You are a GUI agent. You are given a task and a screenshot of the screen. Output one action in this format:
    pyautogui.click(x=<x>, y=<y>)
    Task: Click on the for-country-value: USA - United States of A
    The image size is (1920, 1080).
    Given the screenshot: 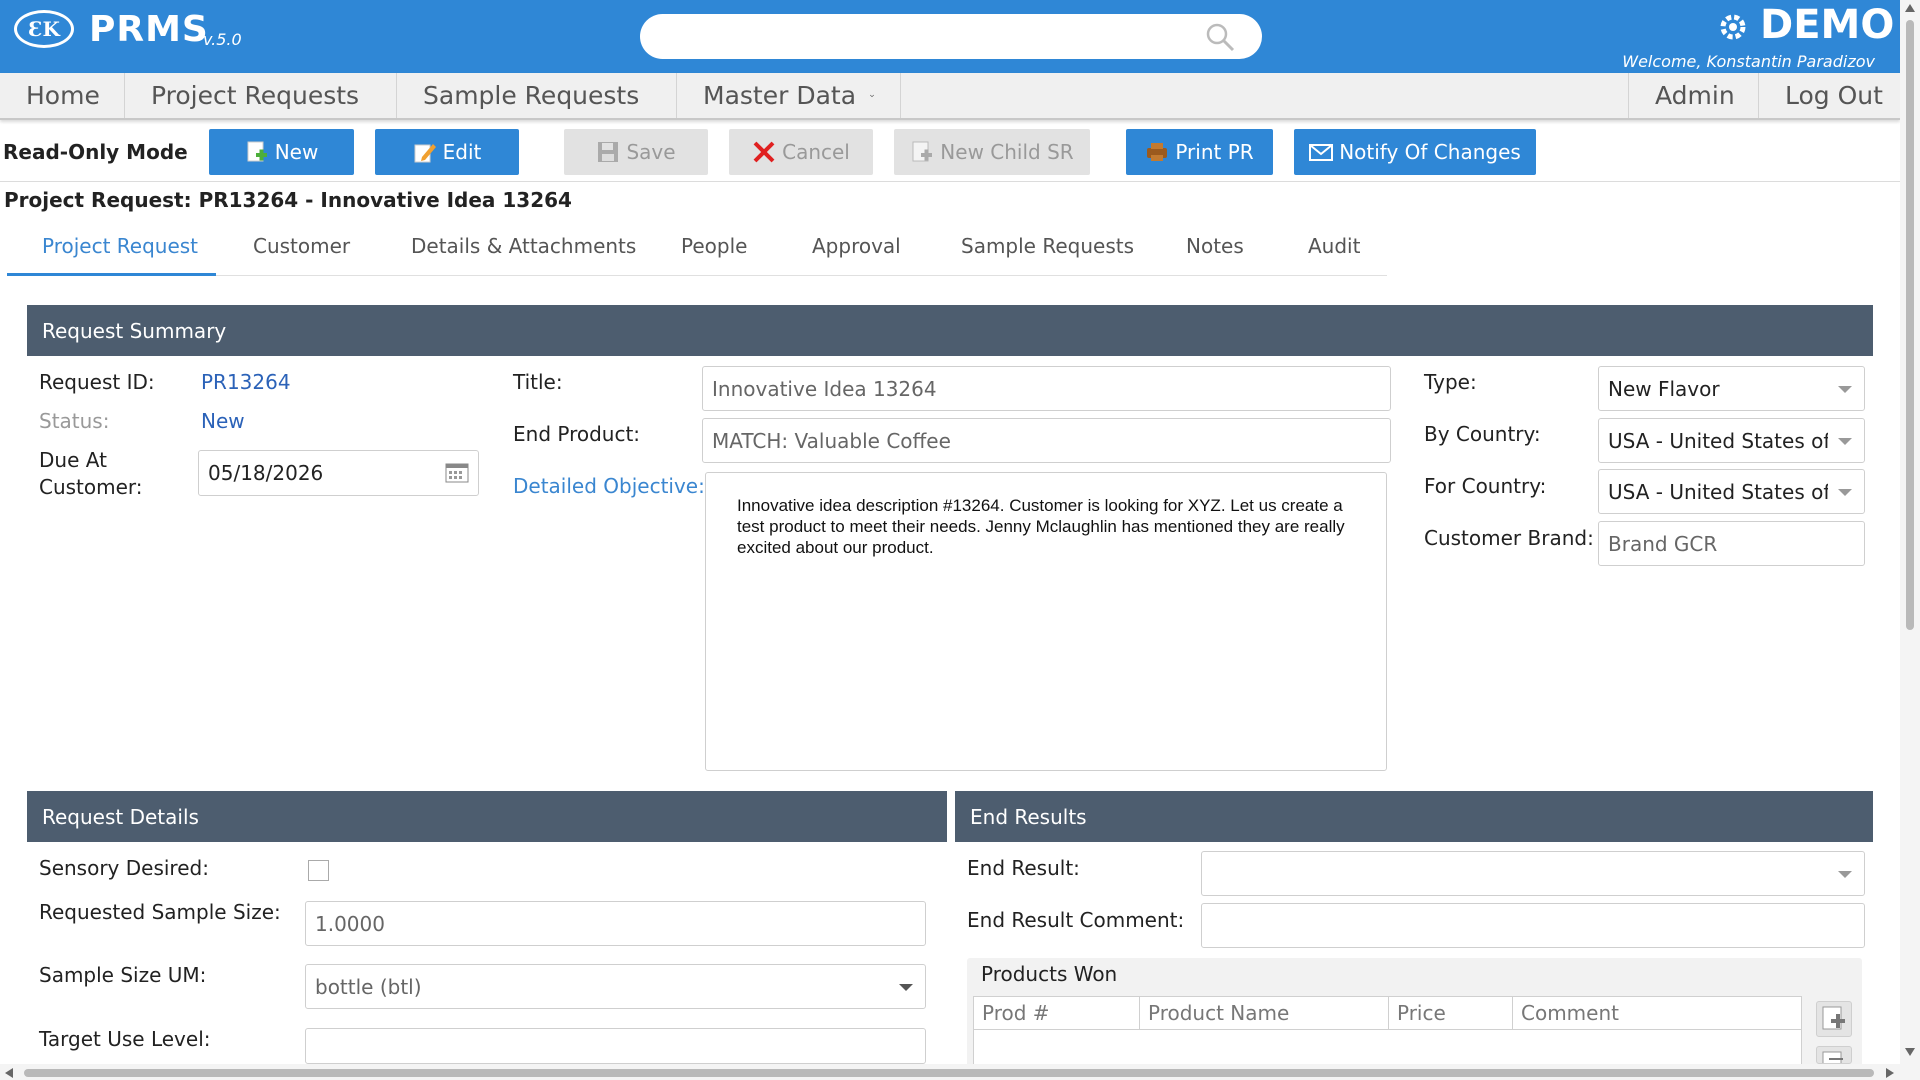 What is the action you would take?
    pyautogui.click(x=1718, y=491)
    